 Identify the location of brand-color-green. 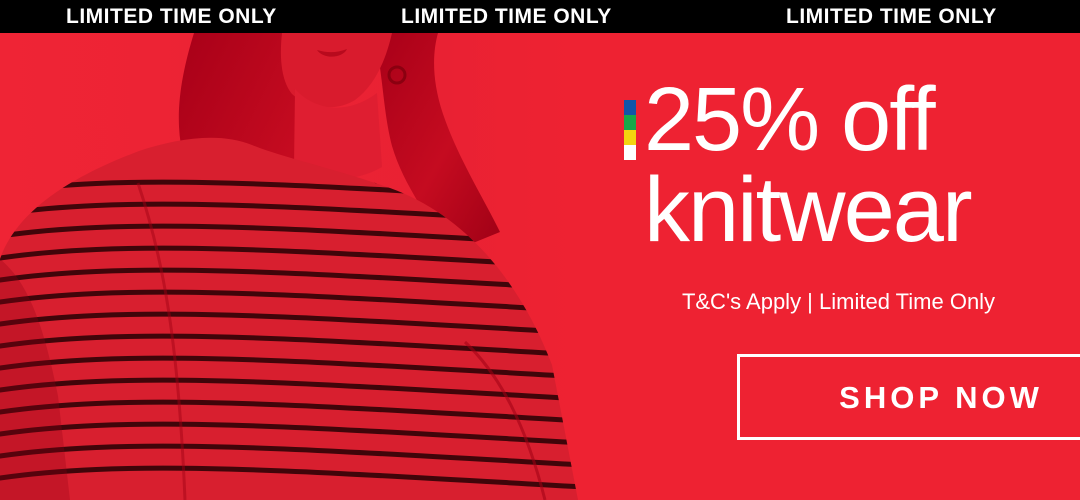
(630, 122).